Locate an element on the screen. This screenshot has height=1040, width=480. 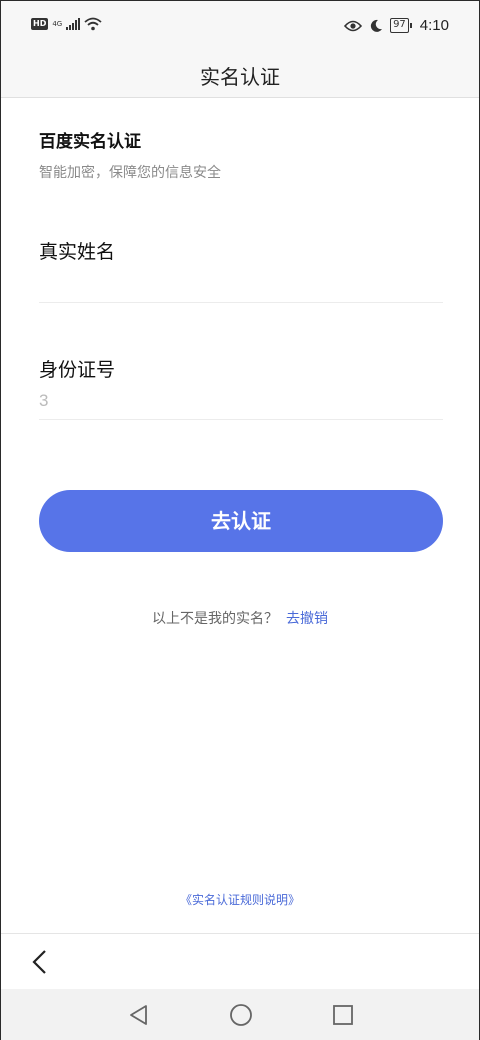
name-label: 真实姓名 is located at coordinates (77, 252).